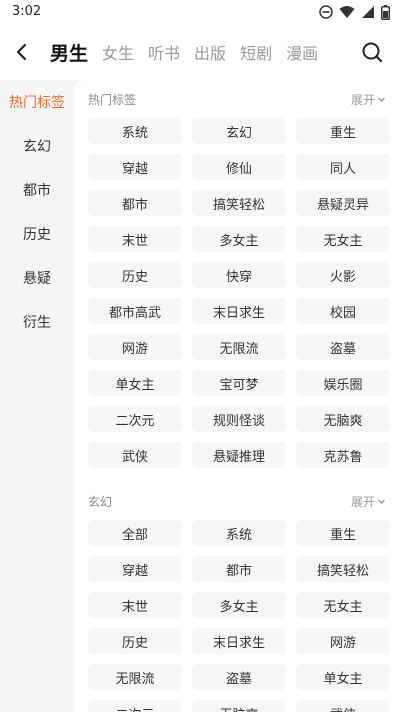  Describe the element at coordinates (164, 52) in the screenshot. I see `tab-2: 听书` at that location.